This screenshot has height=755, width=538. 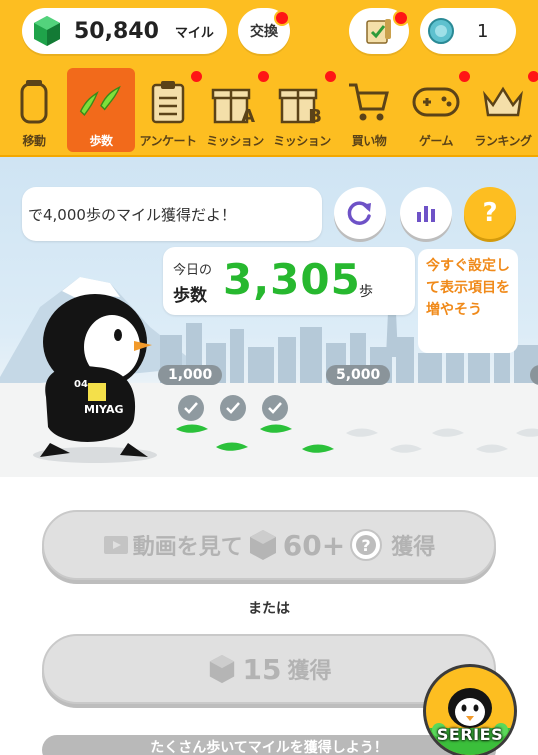 I want to click on settings-tip-text: 今すぐ設定して表示項目を増やそう, so click(x=468, y=288).